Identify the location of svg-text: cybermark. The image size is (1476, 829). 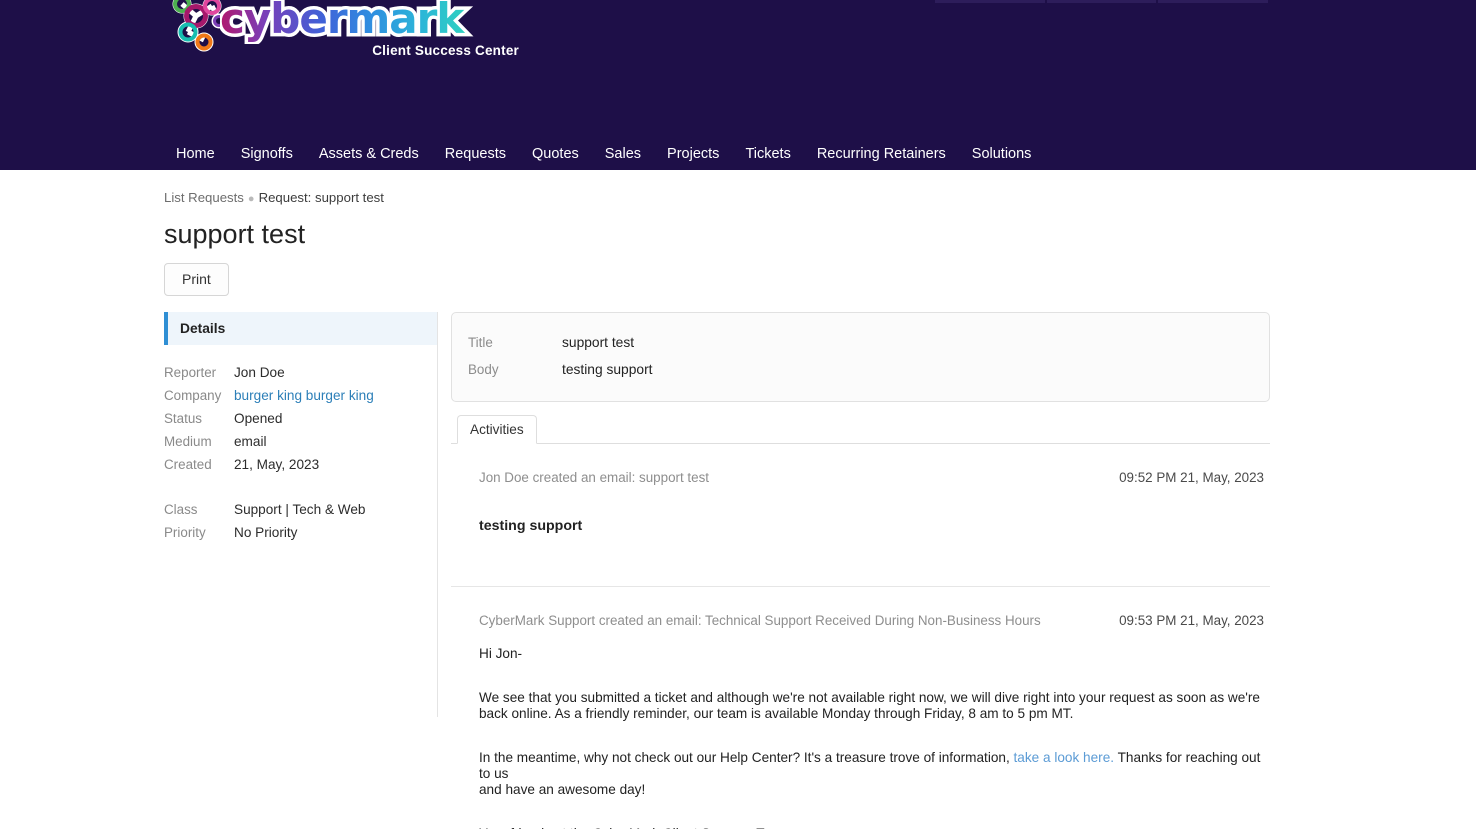
(342, 21).